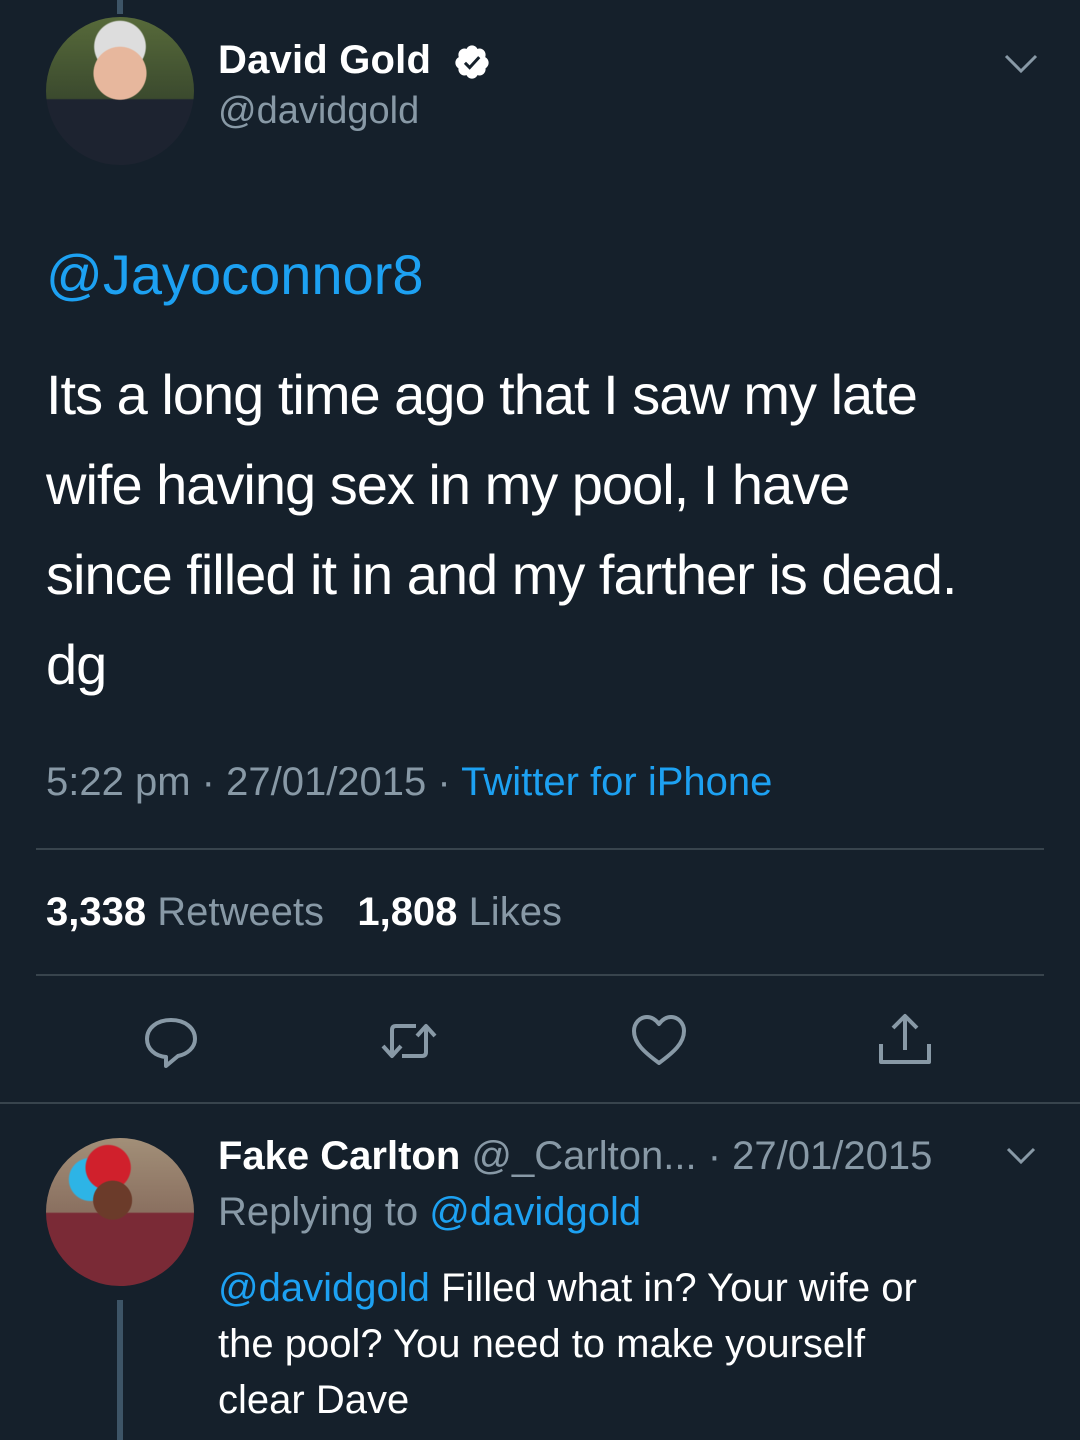 The width and height of the screenshot is (1080, 1440). What do you see at coordinates (120, 91) in the screenshot?
I see `author-avatar` at bounding box center [120, 91].